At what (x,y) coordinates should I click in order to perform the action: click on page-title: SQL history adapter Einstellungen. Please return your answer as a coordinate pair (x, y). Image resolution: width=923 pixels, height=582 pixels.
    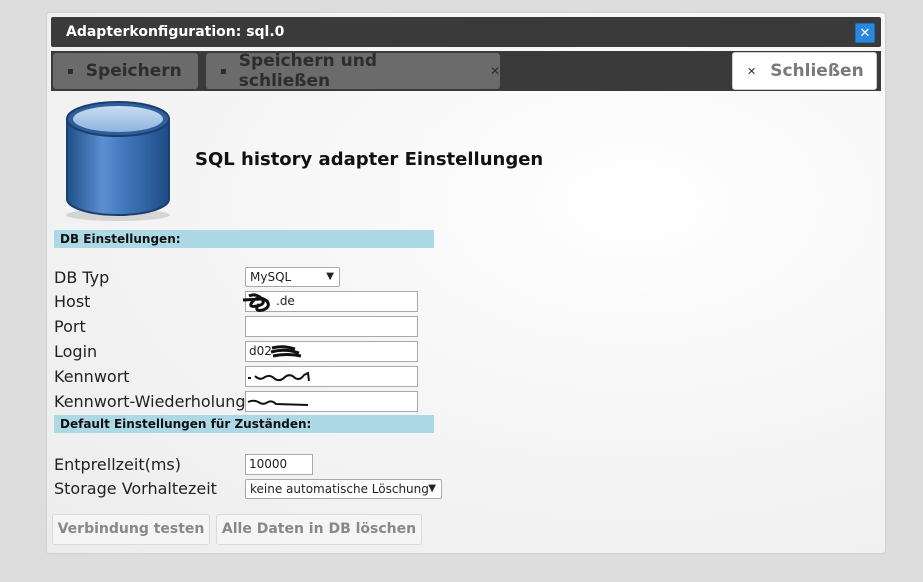
    Looking at the image, I should click on (369, 159).